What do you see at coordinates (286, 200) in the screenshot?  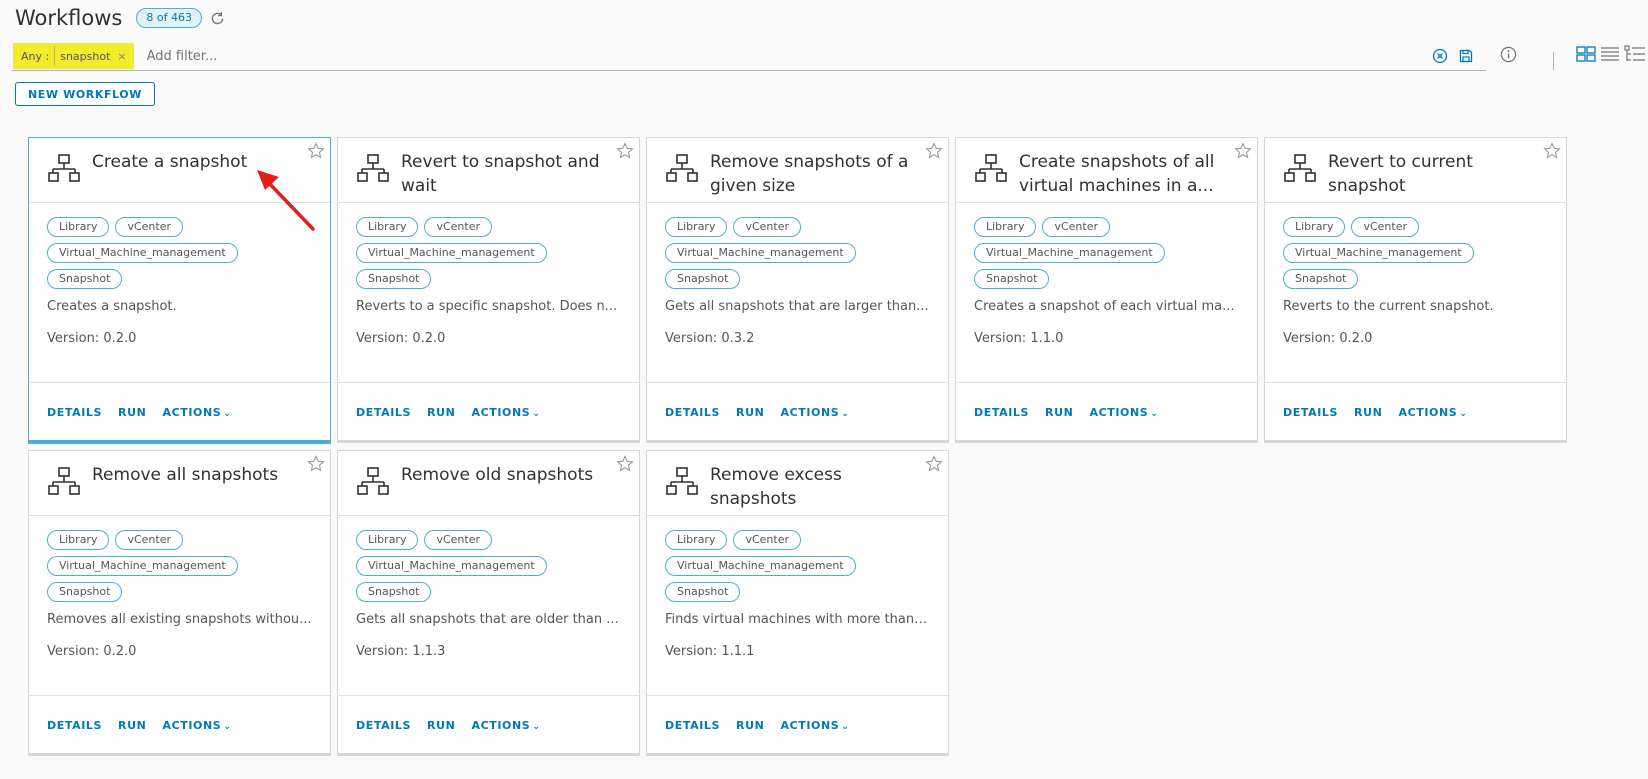 I see `annotation-arrow` at bounding box center [286, 200].